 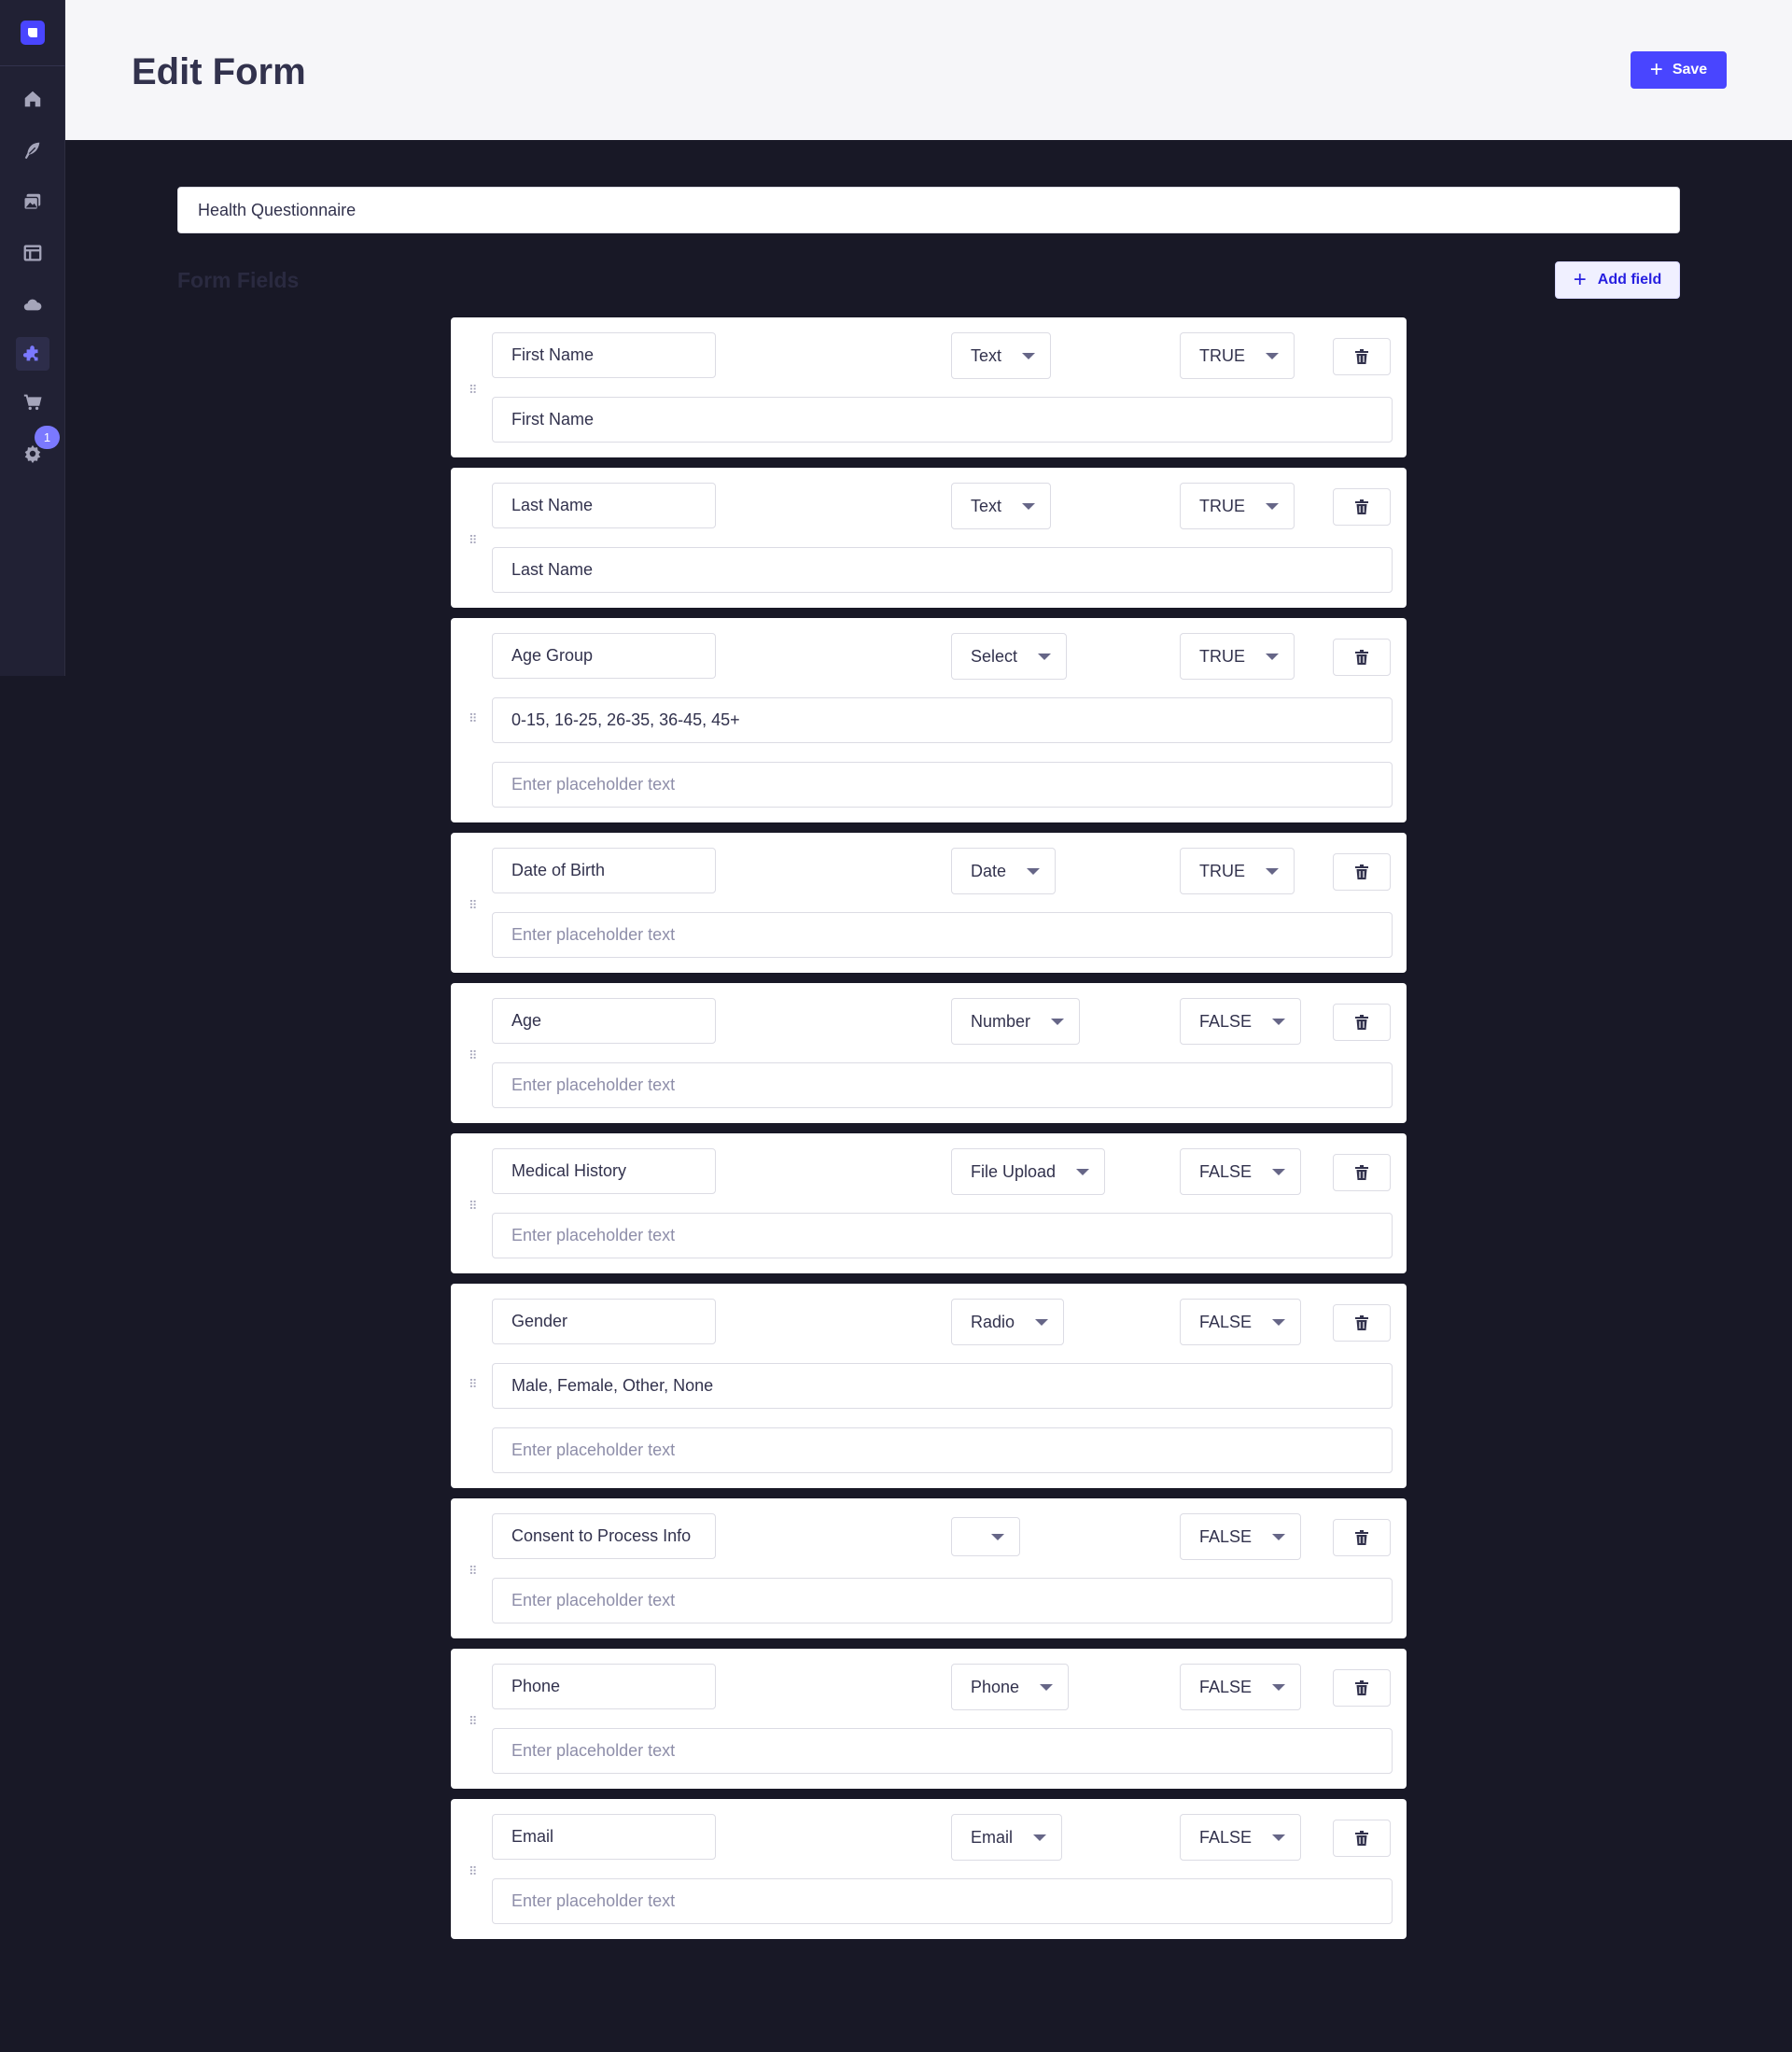 I want to click on field-type-select: File Upload, so click(x=1028, y=1172).